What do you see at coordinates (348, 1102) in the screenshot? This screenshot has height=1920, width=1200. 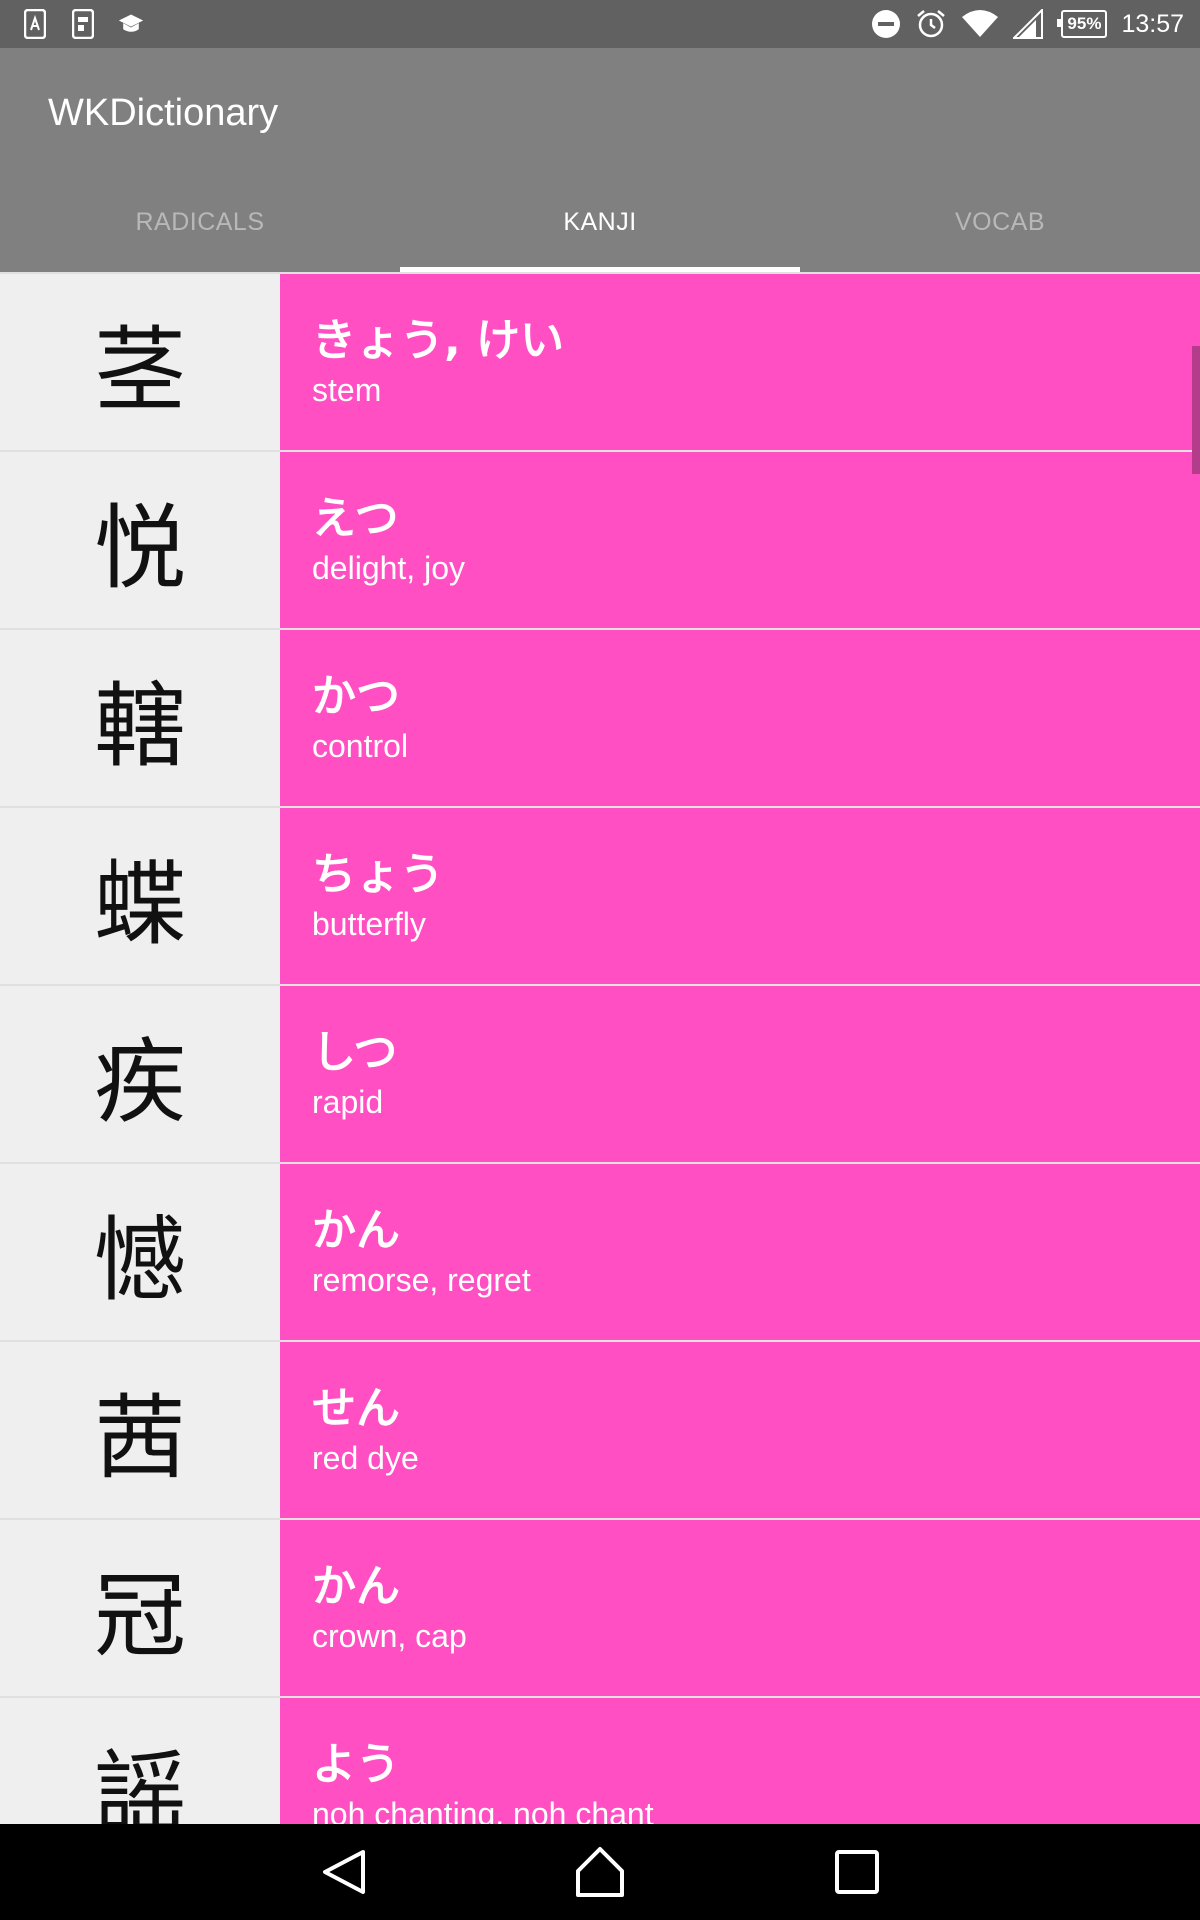 I see `kanji-meaning: rapid` at bounding box center [348, 1102].